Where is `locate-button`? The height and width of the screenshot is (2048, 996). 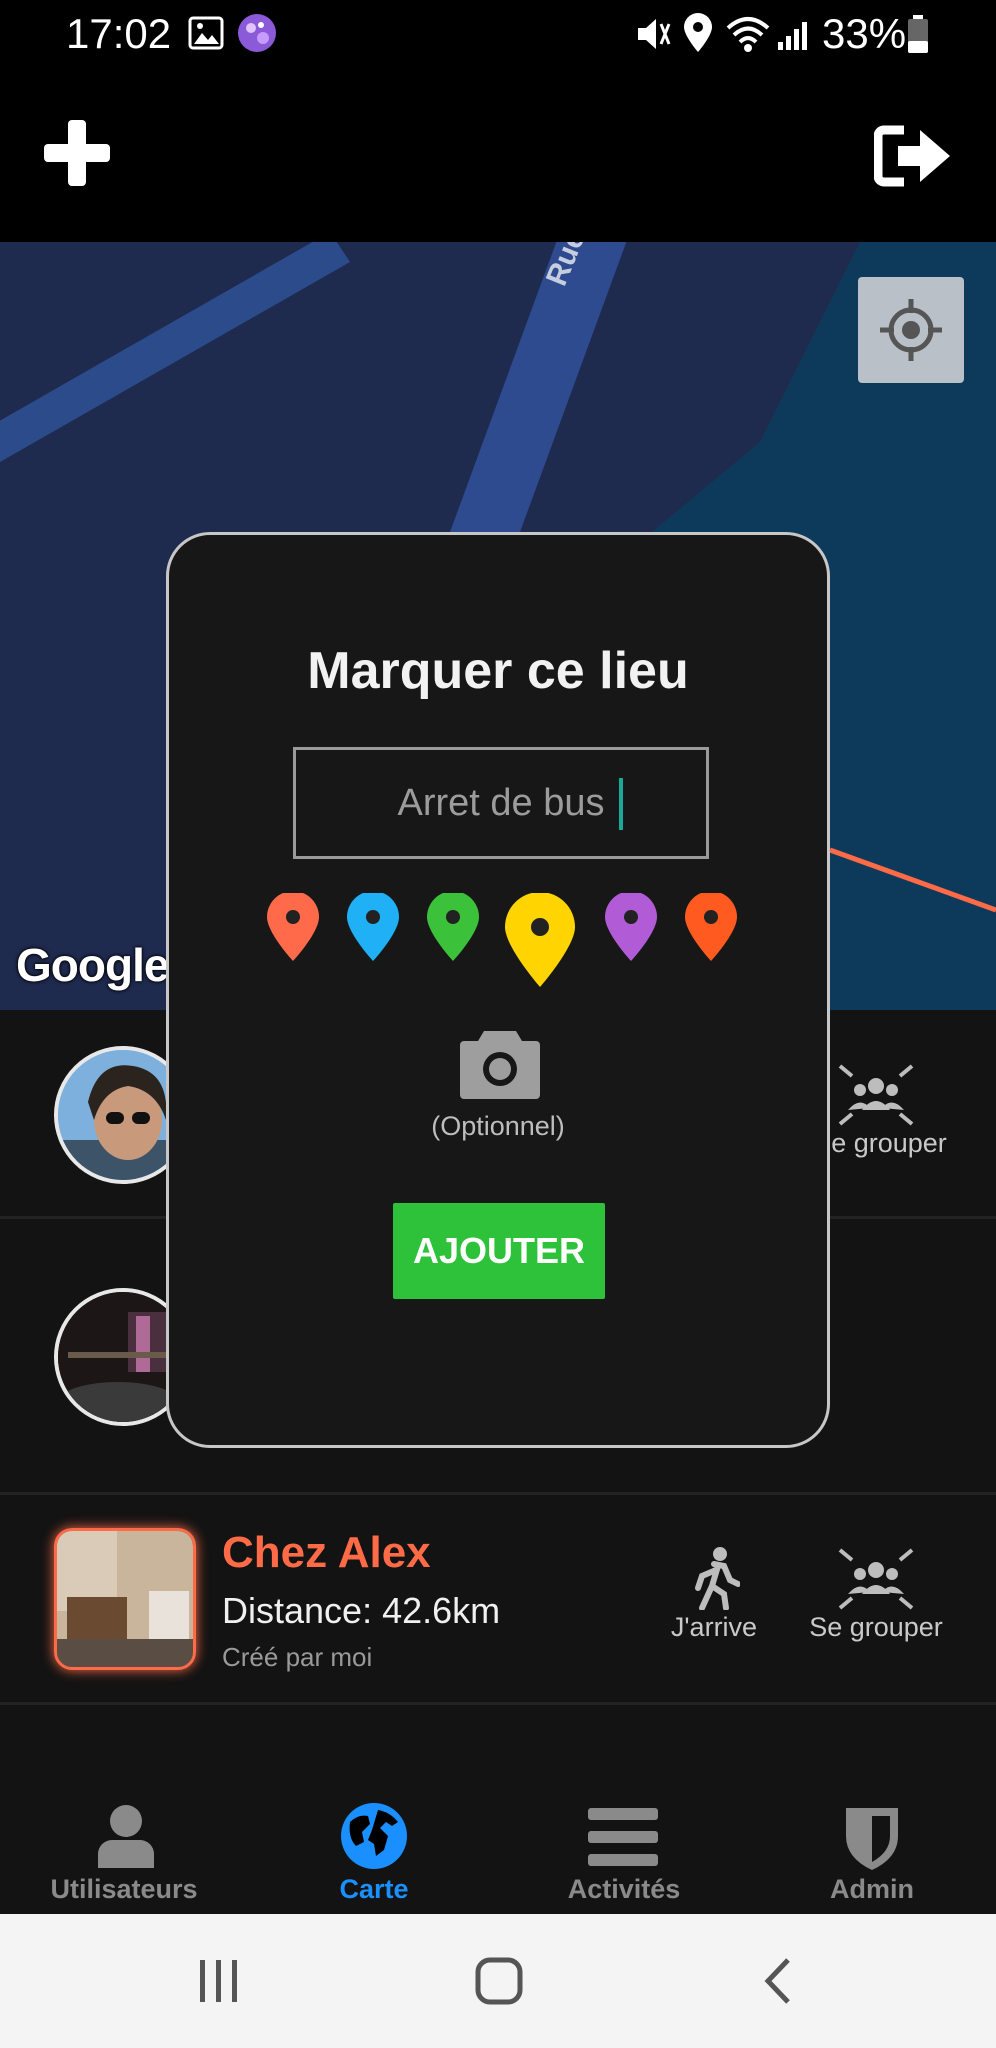
locate-button is located at coordinates (911, 330).